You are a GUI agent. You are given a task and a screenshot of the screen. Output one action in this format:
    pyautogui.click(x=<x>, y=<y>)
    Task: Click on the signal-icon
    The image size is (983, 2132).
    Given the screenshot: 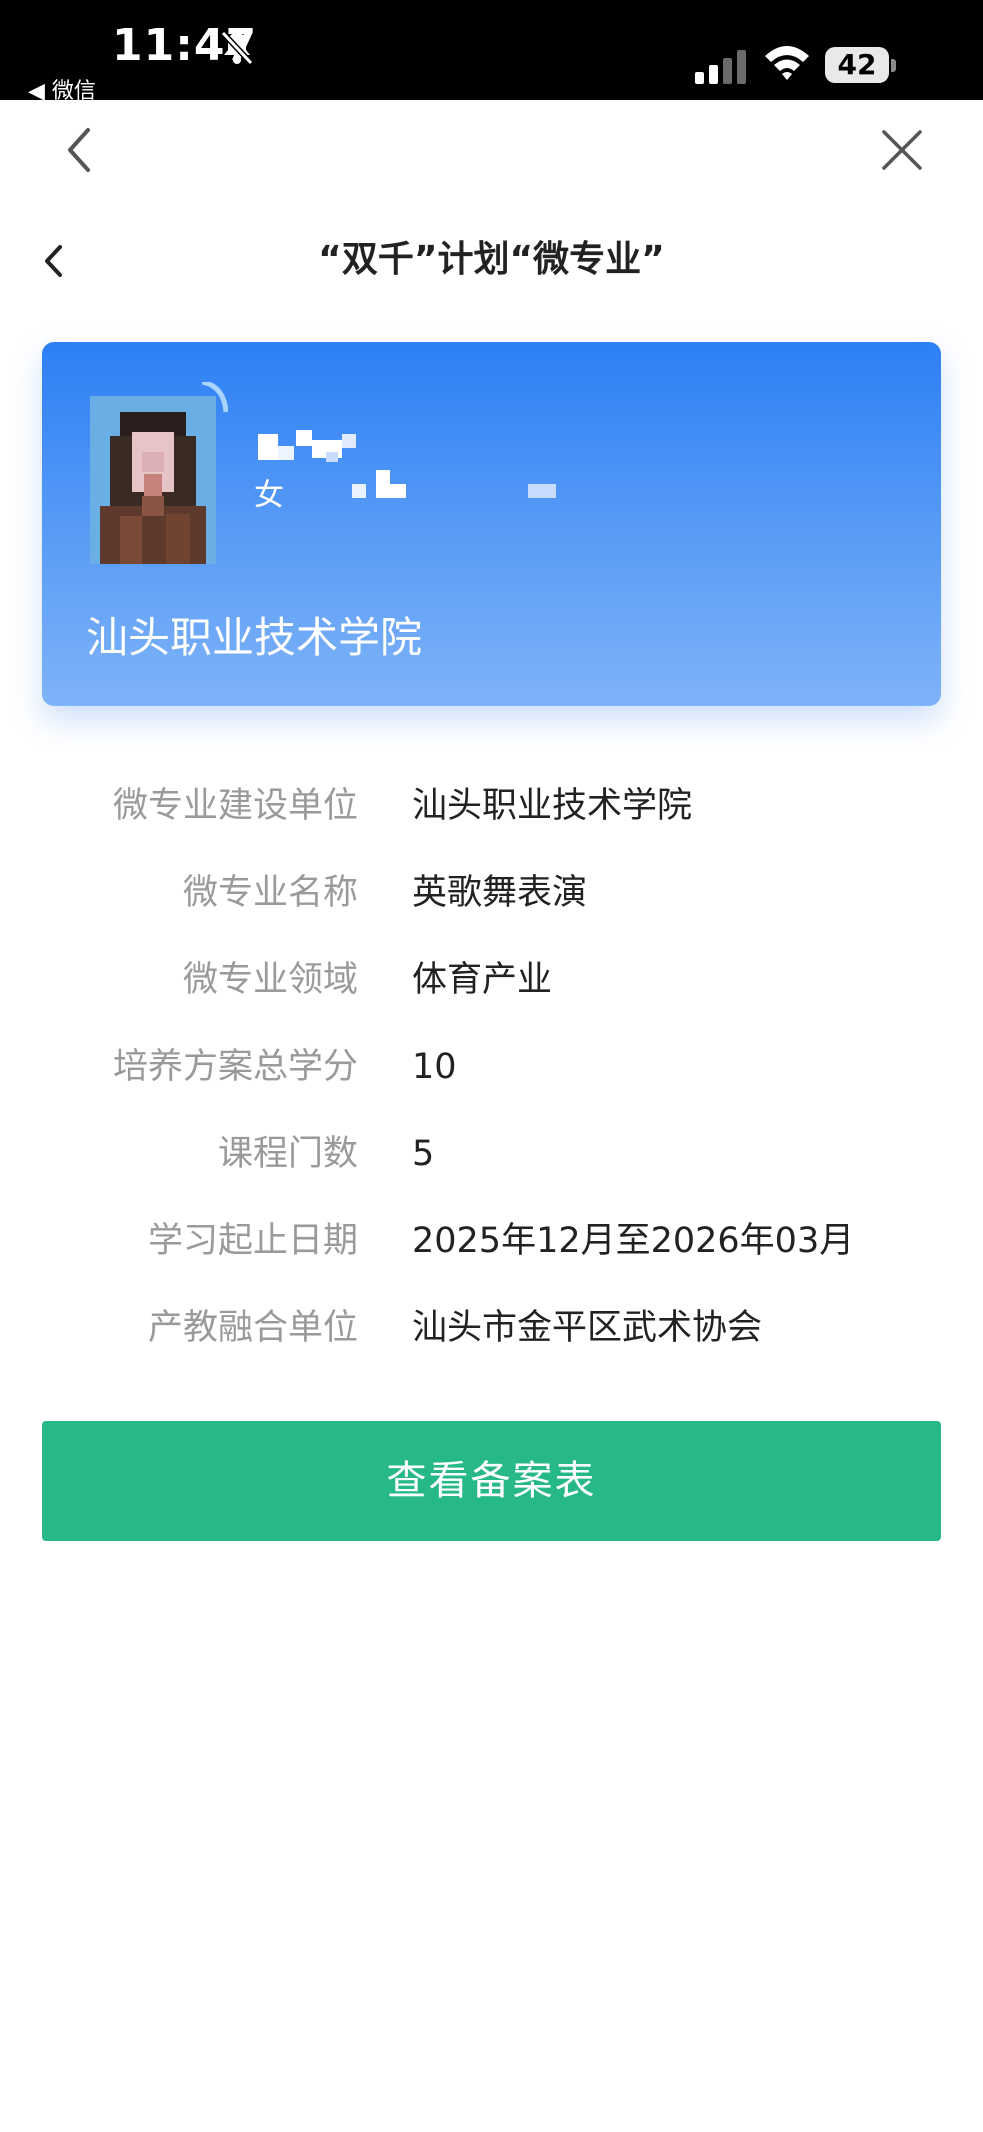 What is the action you would take?
    pyautogui.click(x=720, y=67)
    